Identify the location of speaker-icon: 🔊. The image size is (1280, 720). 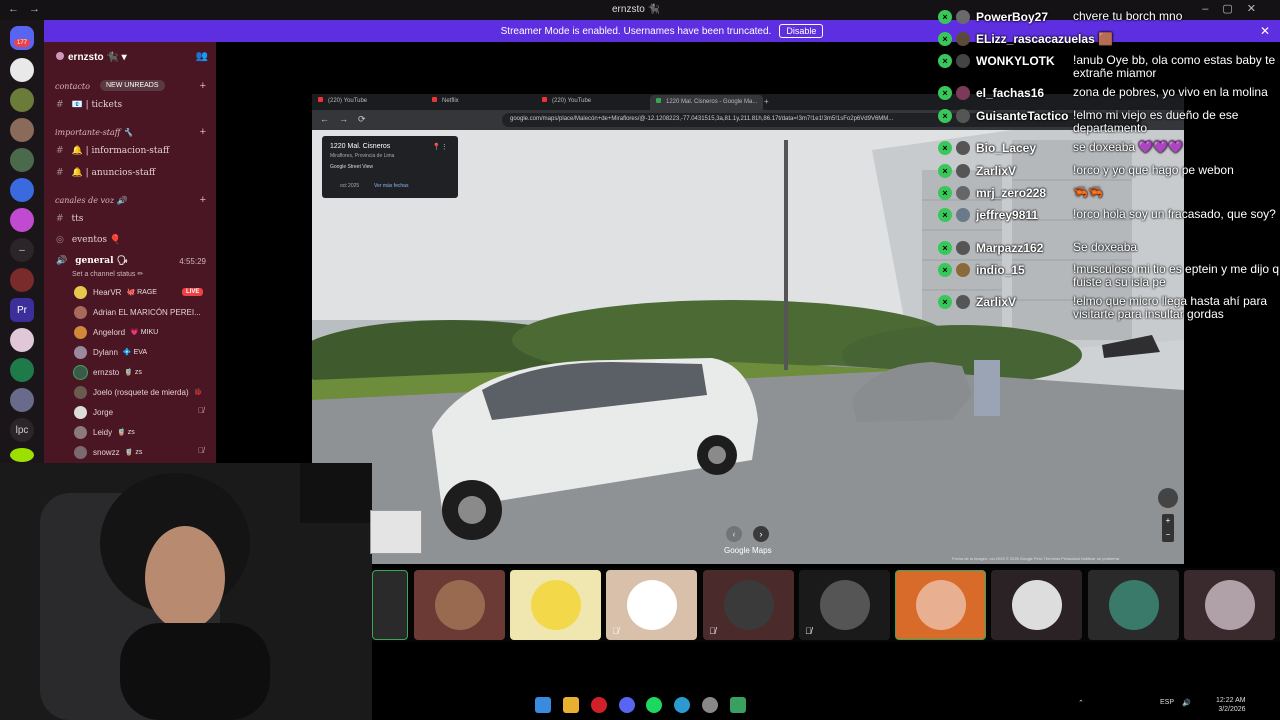
(62, 261).